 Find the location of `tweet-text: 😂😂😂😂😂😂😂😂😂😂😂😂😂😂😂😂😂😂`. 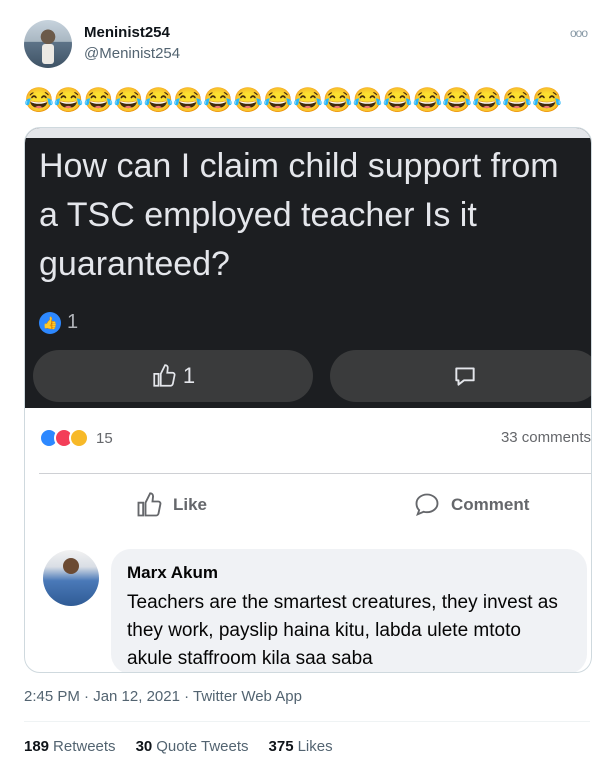

tweet-text: 😂😂😂😂😂😂😂😂😂😂😂😂😂😂😂😂😂😂 is located at coordinates (293, 100).